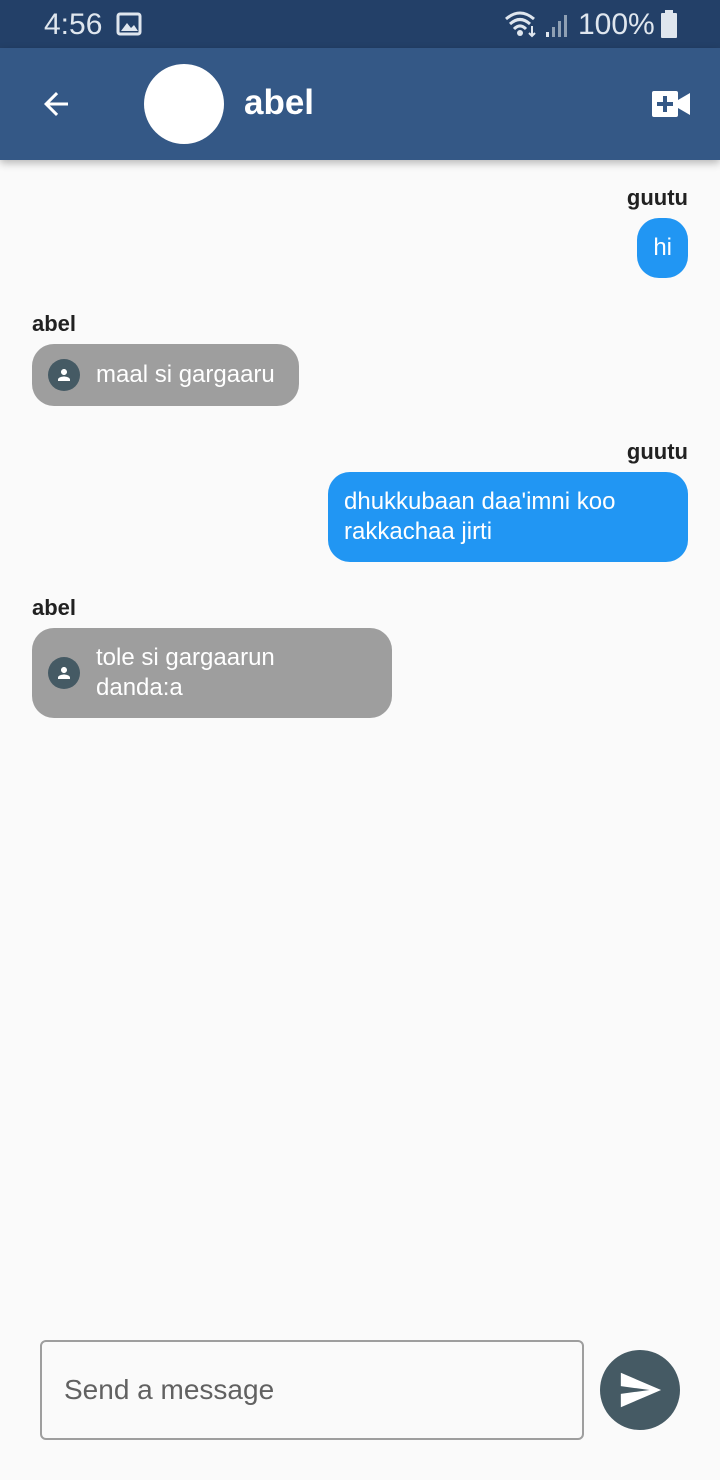 This screenshot has width=720, height=1480. I want to click on send-icon, so click(641, 1390).